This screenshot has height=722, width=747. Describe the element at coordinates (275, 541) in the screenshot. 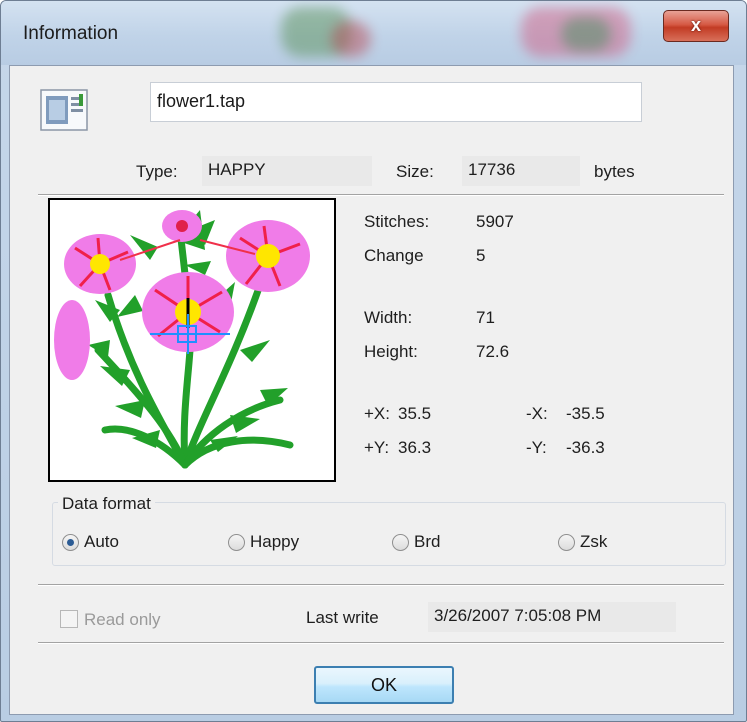

I see `radio-happy-label: Happy` at that location.